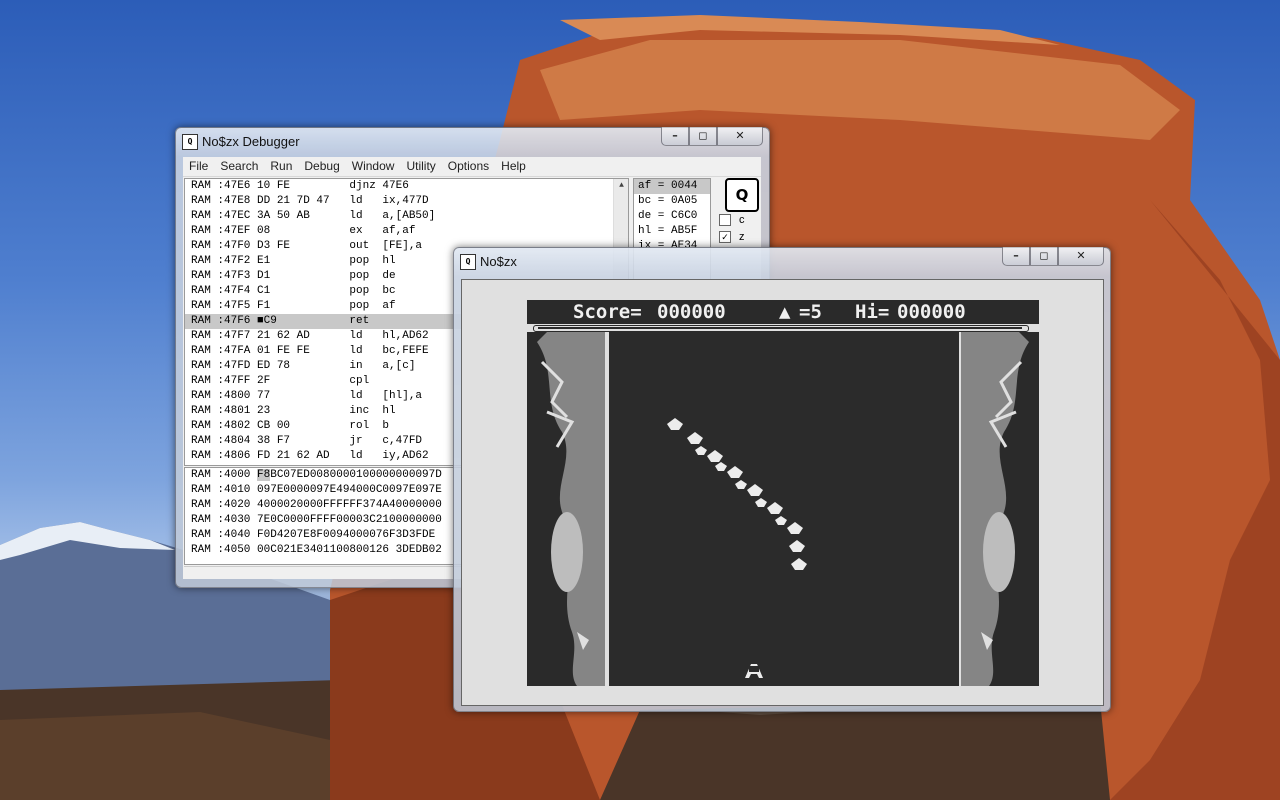  I want to click on score-value: 000000, so click(691, 312).